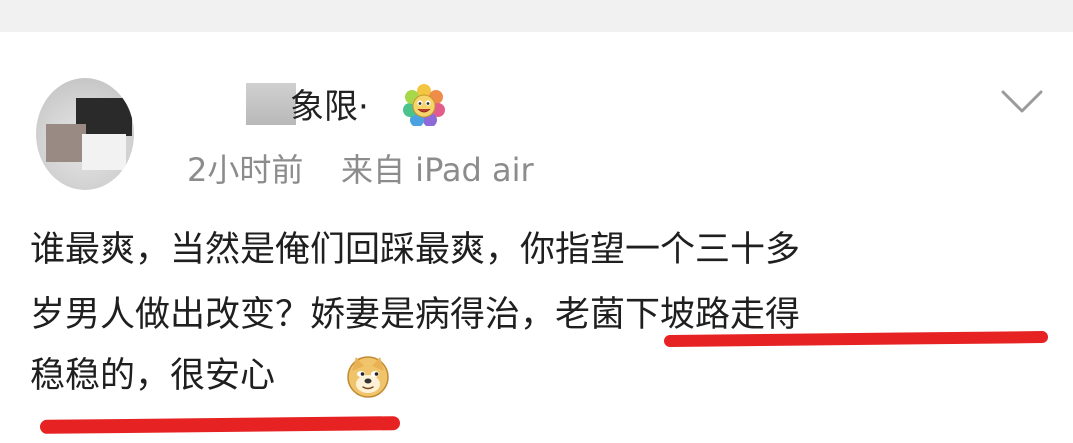  Describe the element at coordinates (424, 105) in the screenshot. I see `sunflower-face-icon` at that location.